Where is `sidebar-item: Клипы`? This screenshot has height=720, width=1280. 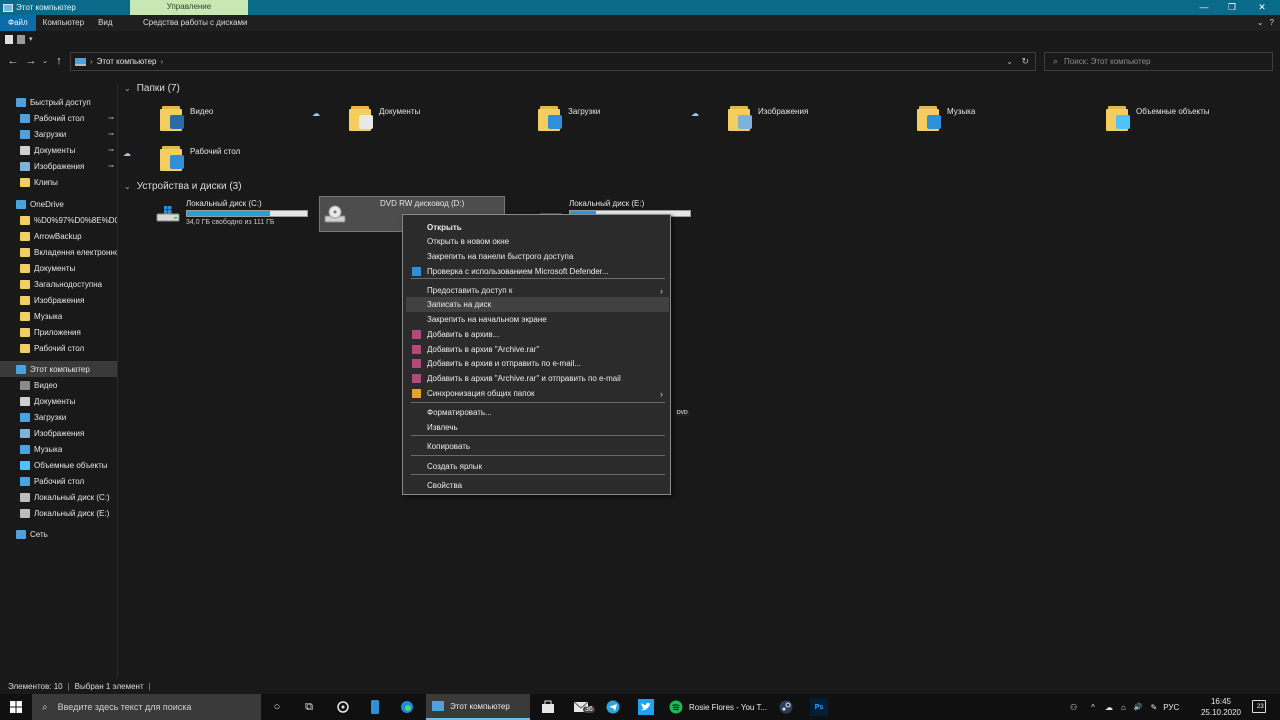 sidebar-item: Клипы is located at coordinates (58, 182).